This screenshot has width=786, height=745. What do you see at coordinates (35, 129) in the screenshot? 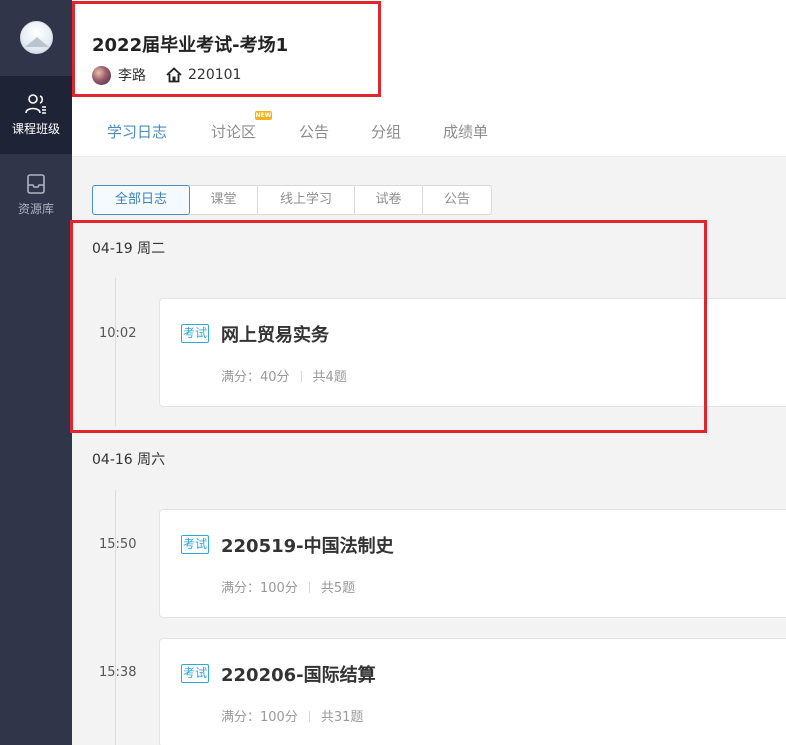
I see `sidebar-item-label: 课程班级` at bounding box center [35, 129].